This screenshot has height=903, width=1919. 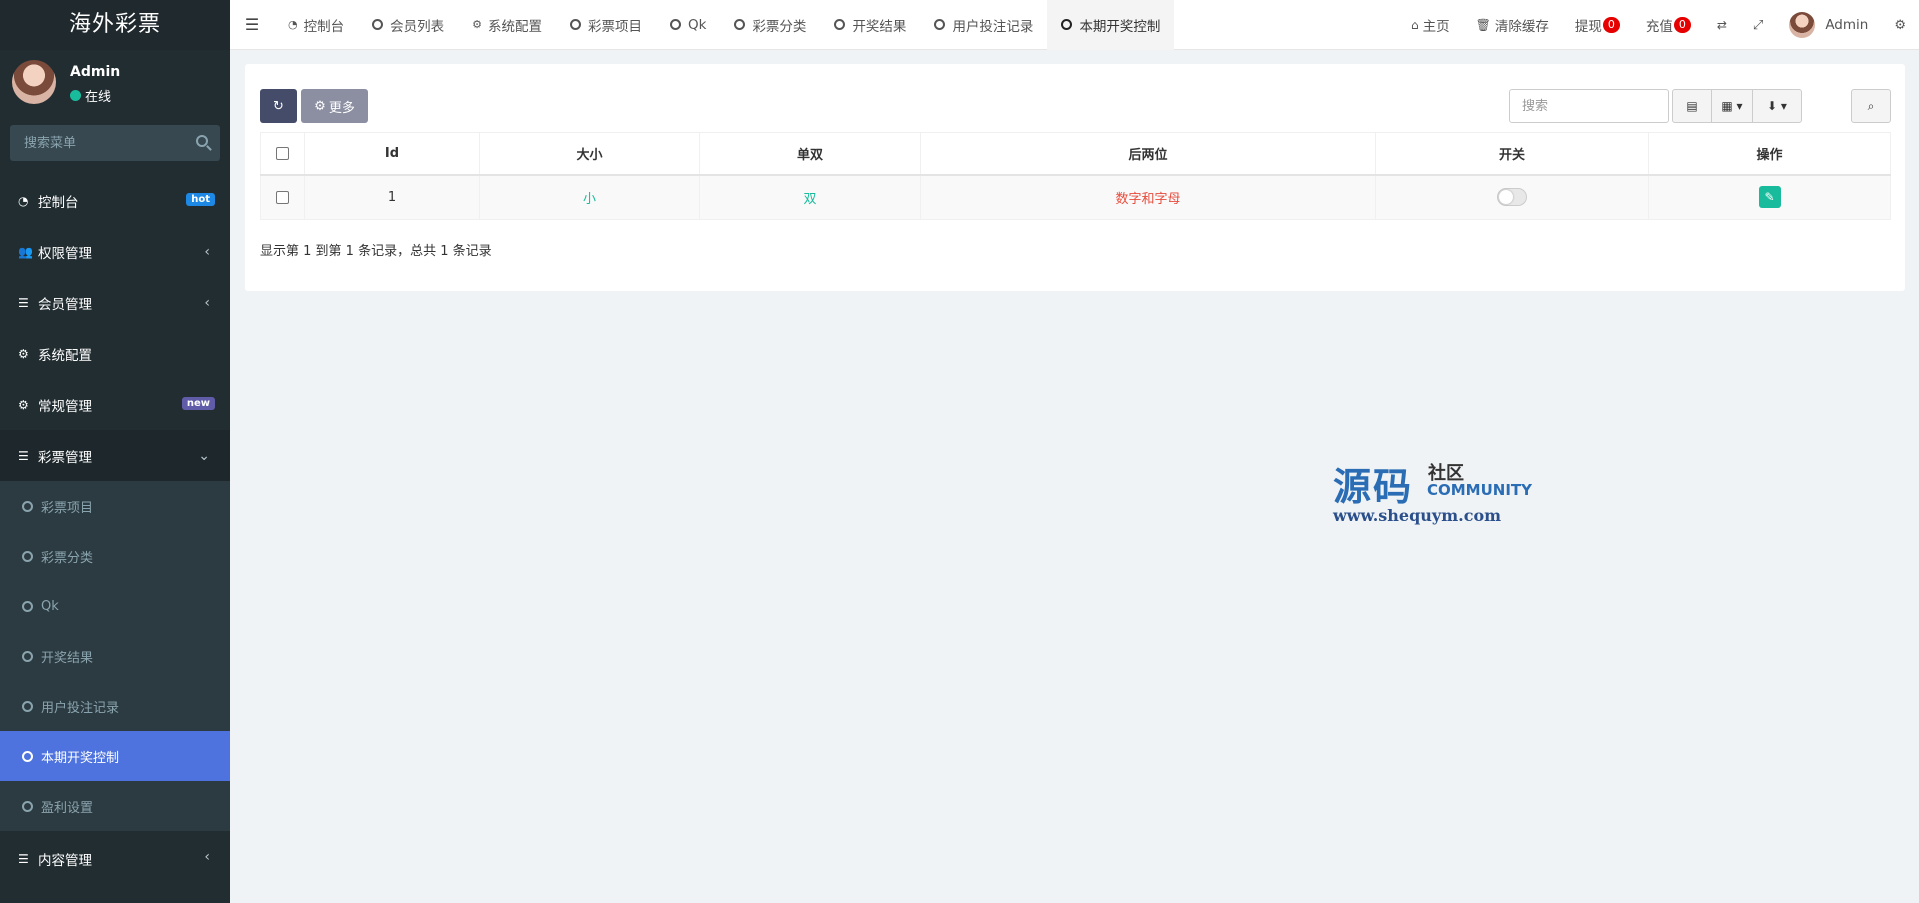 I want to click on withdraw-link: 提现 0, so click(x=1597, y=25).